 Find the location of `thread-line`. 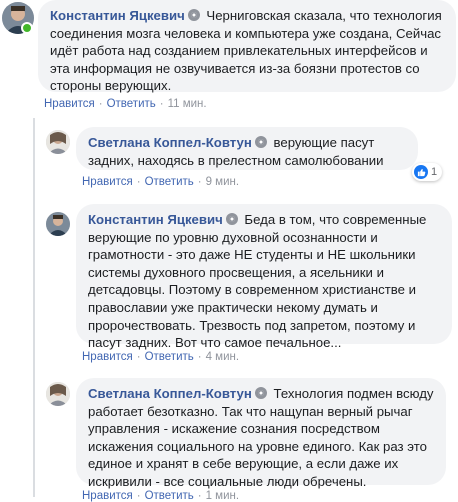

thread-line is located at coordinates (34, 307).